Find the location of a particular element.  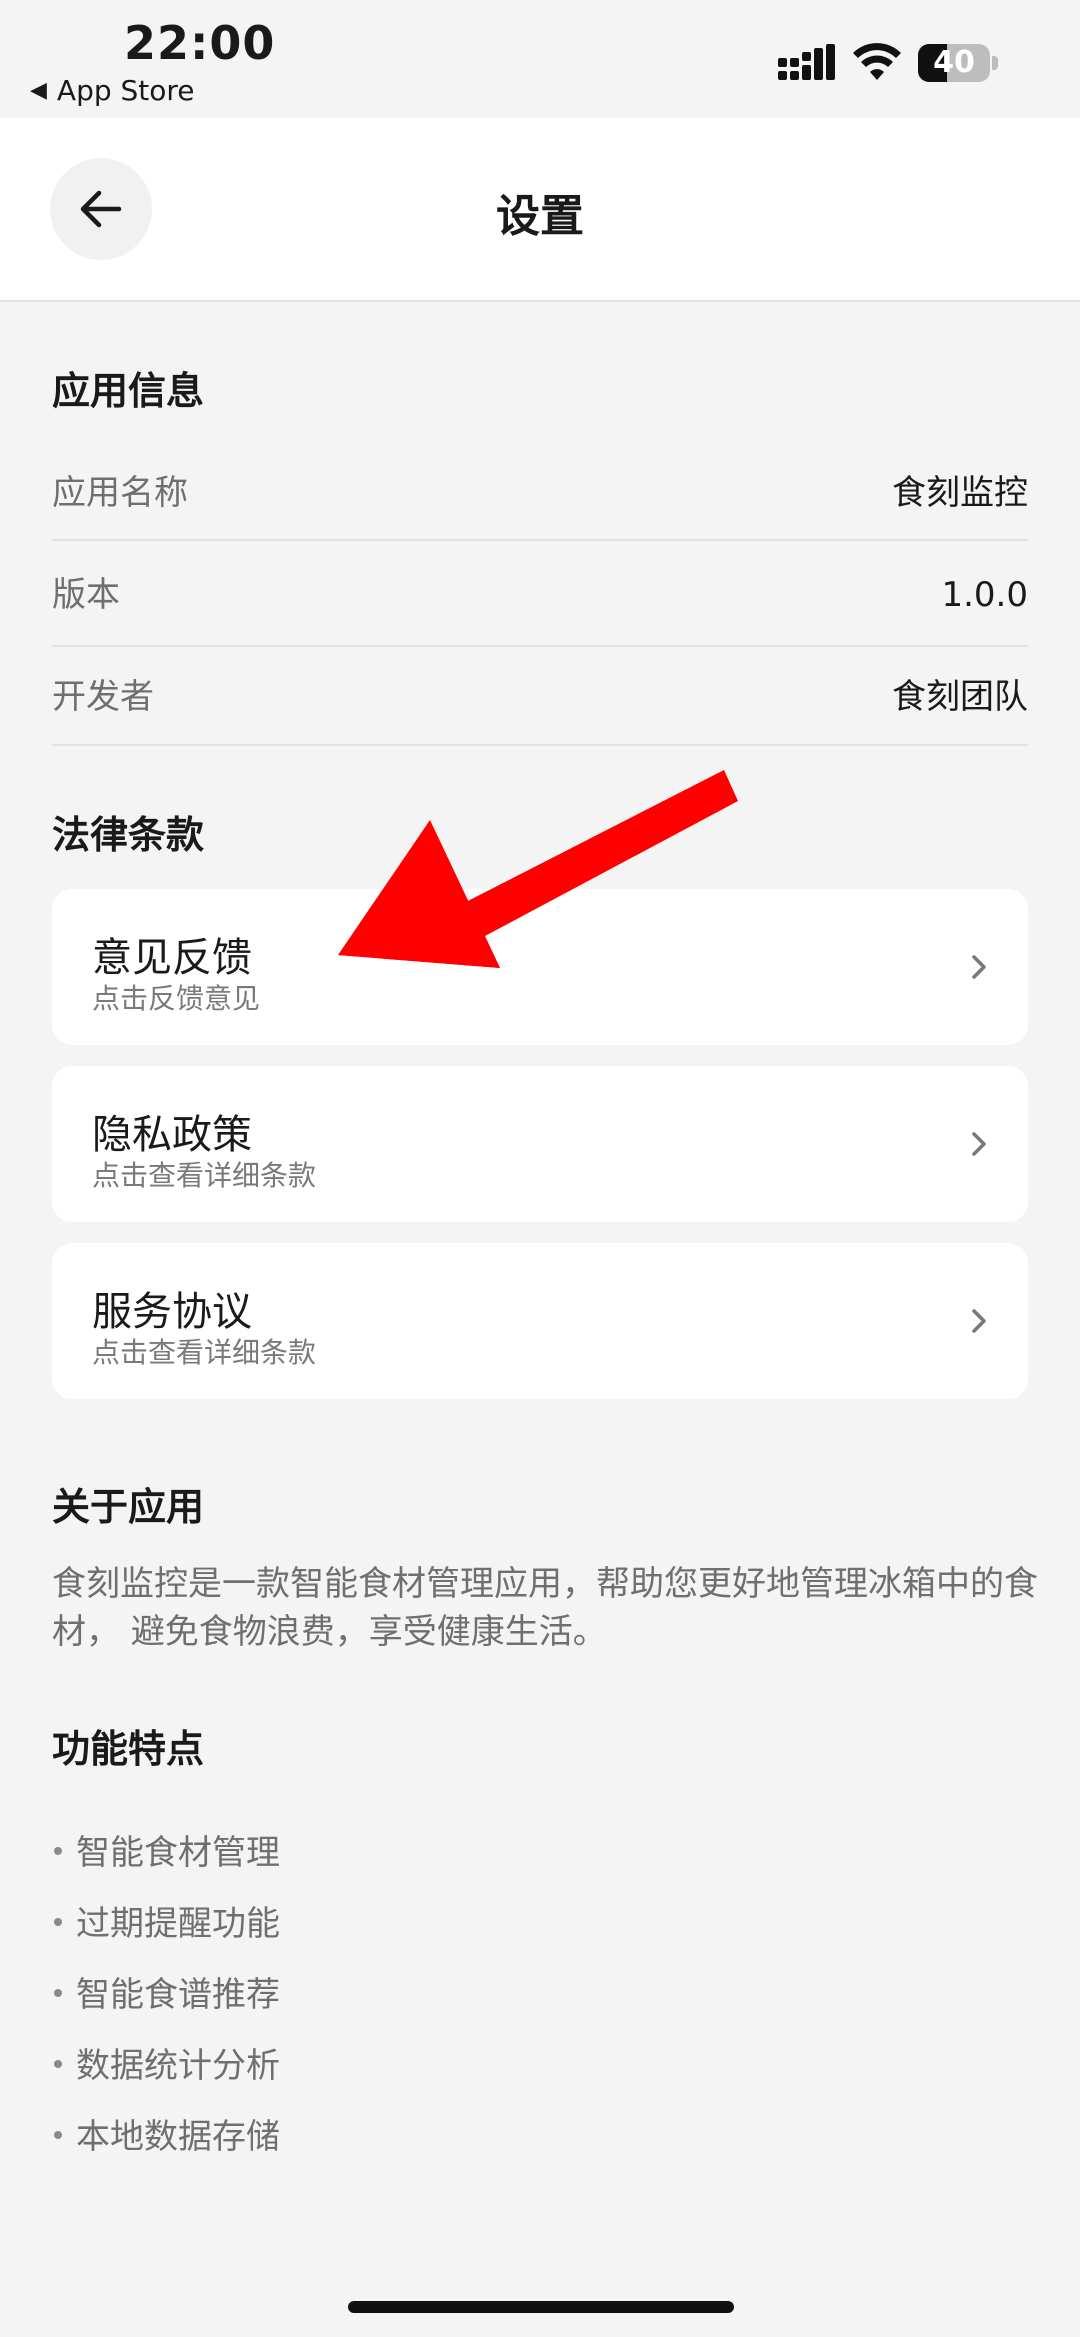

feature-item: 过期提醒功能 is located at coordinates (166, 1920).